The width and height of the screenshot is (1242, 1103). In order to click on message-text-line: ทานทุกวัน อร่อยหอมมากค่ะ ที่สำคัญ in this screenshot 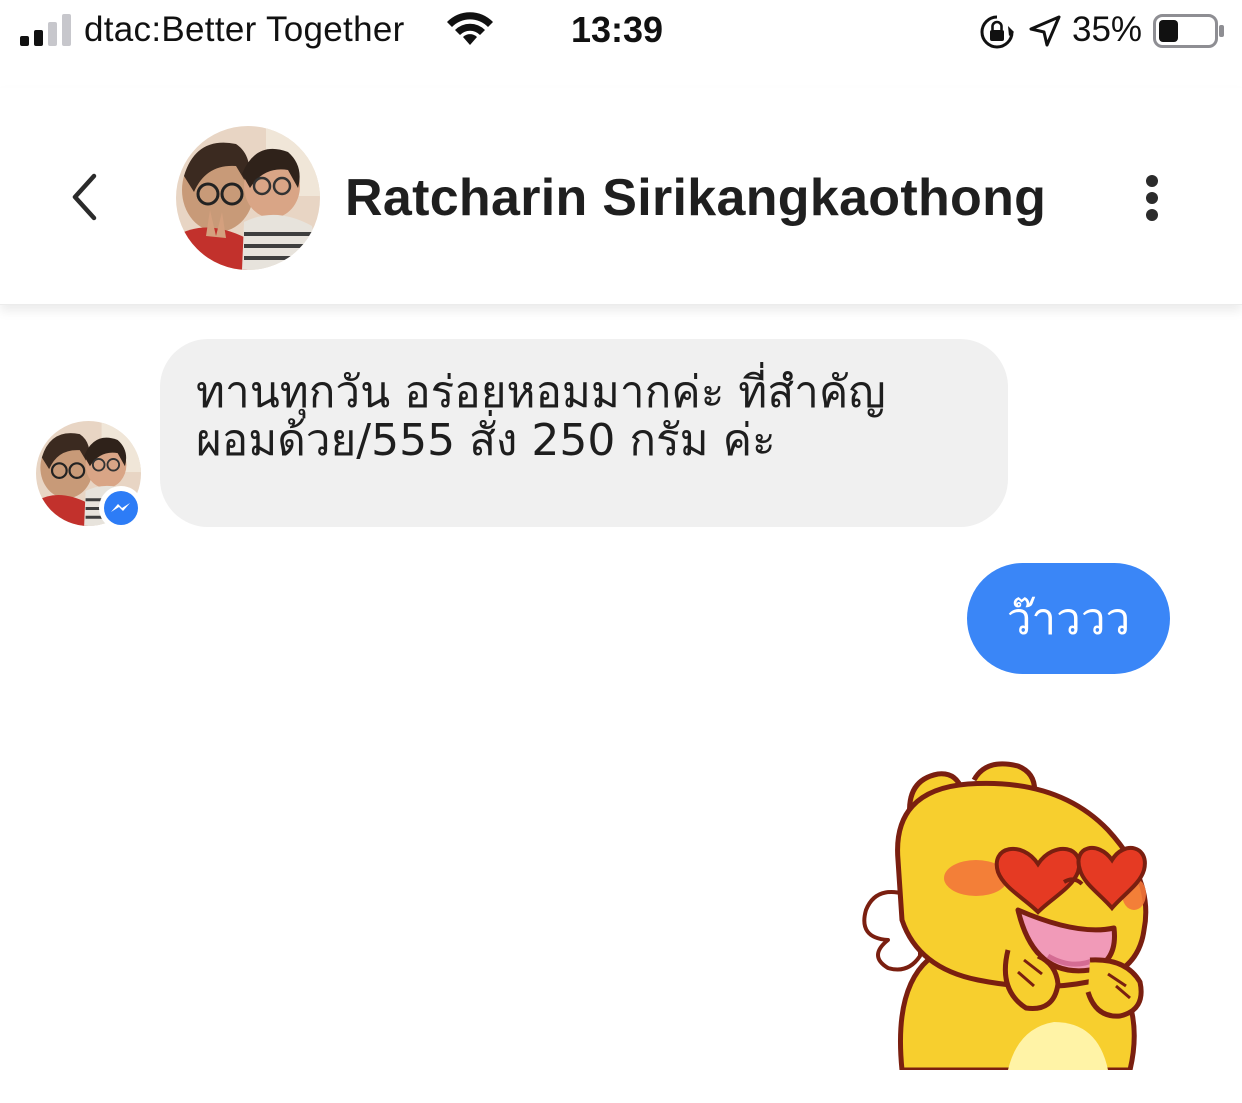, I will do `click(541, 392)`.